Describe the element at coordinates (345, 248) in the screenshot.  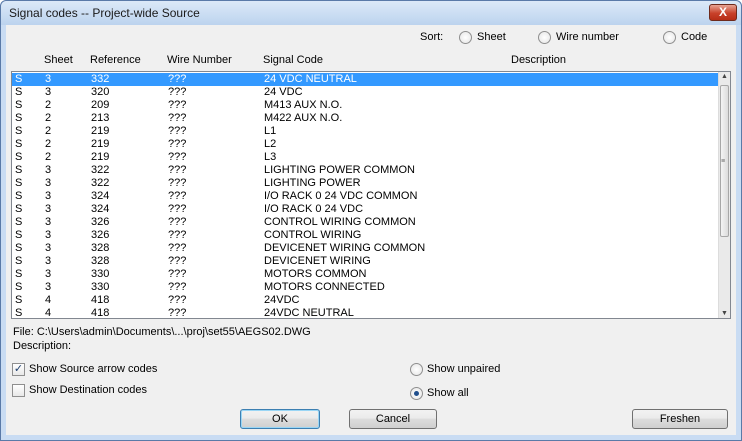
I see `cell-signal-code: DEVICENET WIRING COMMON` at that location.